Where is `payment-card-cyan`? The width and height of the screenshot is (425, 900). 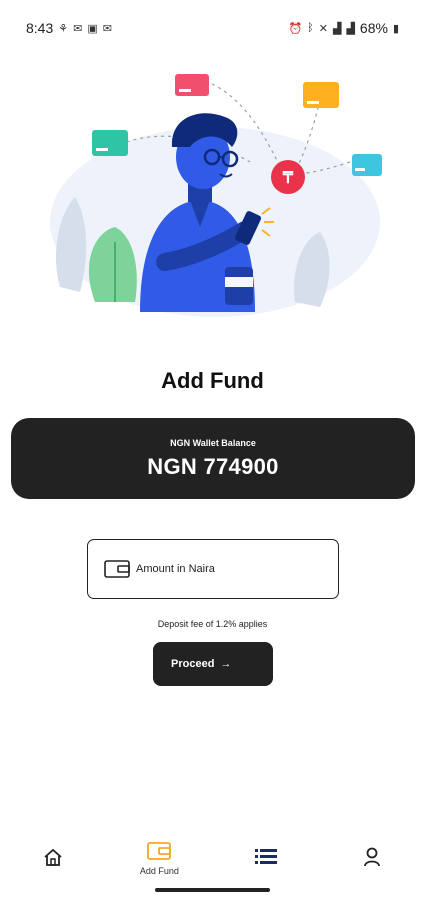
payment-card-cyan is located at coordinates (367, 165).